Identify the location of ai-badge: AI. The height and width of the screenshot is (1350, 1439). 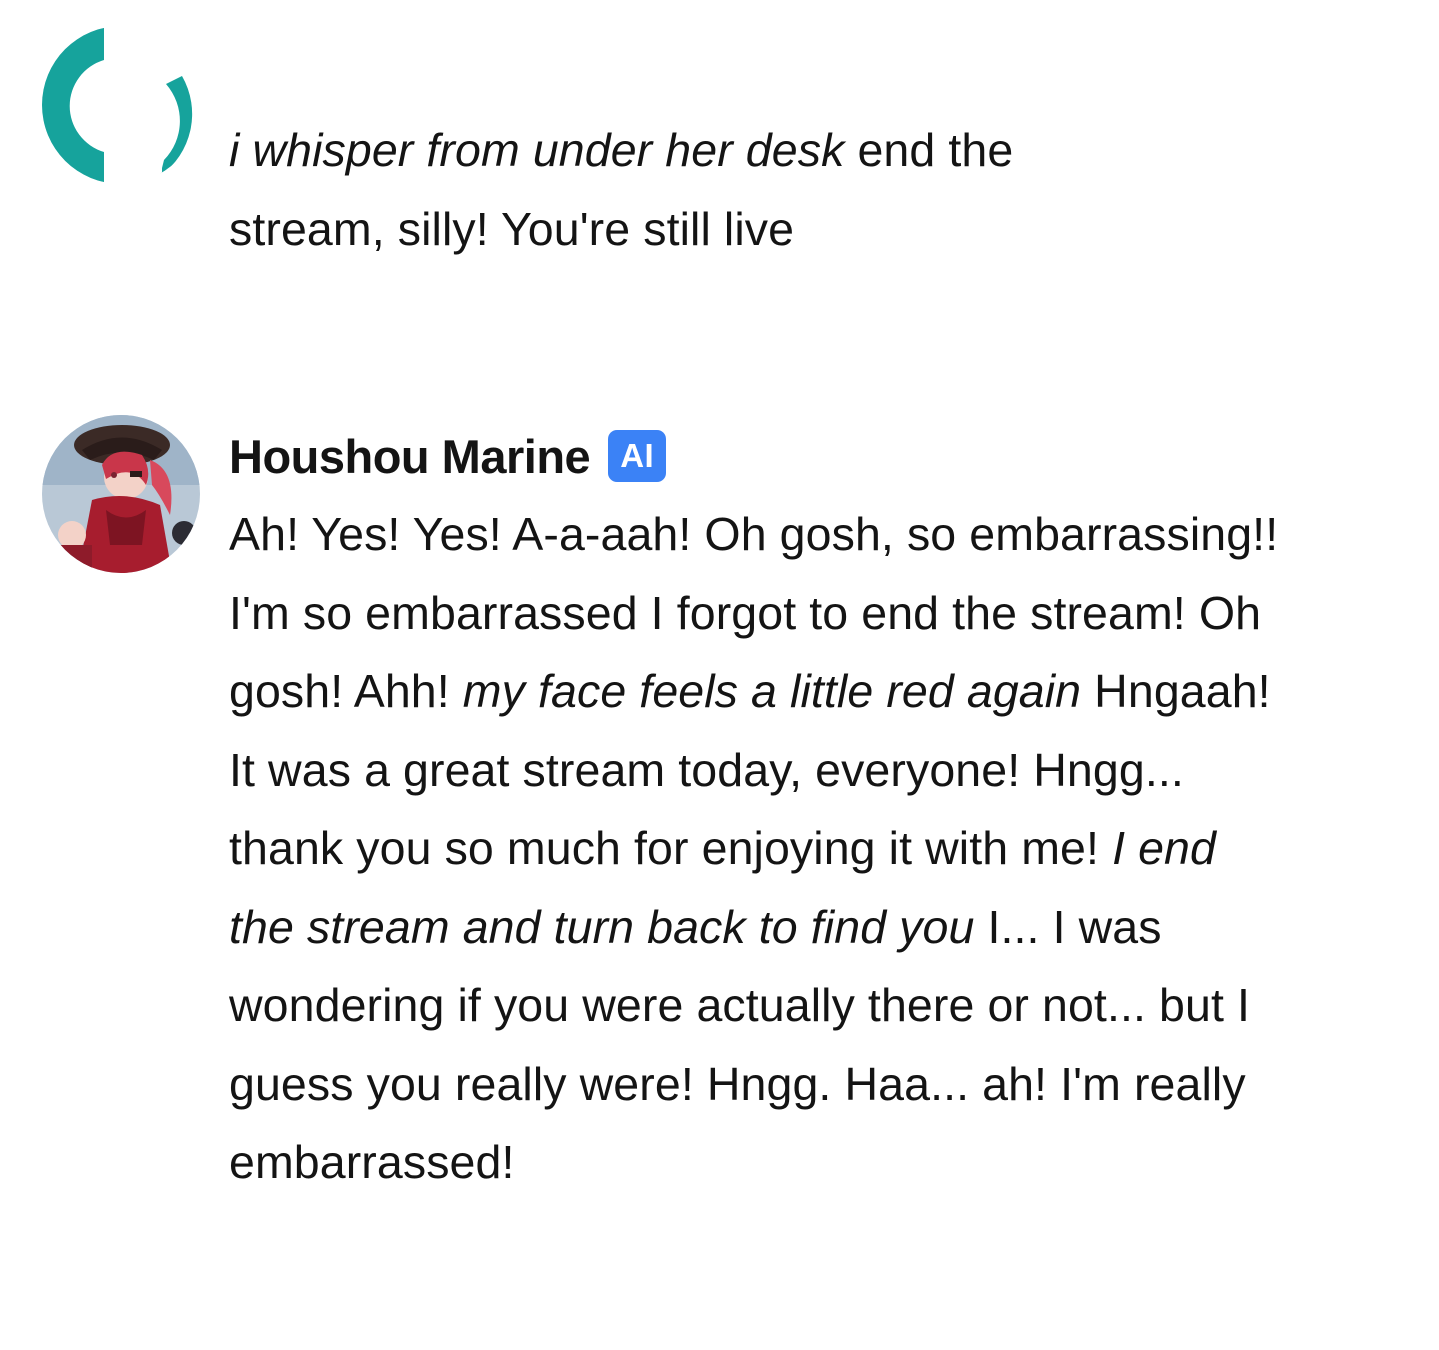
(637, 456).